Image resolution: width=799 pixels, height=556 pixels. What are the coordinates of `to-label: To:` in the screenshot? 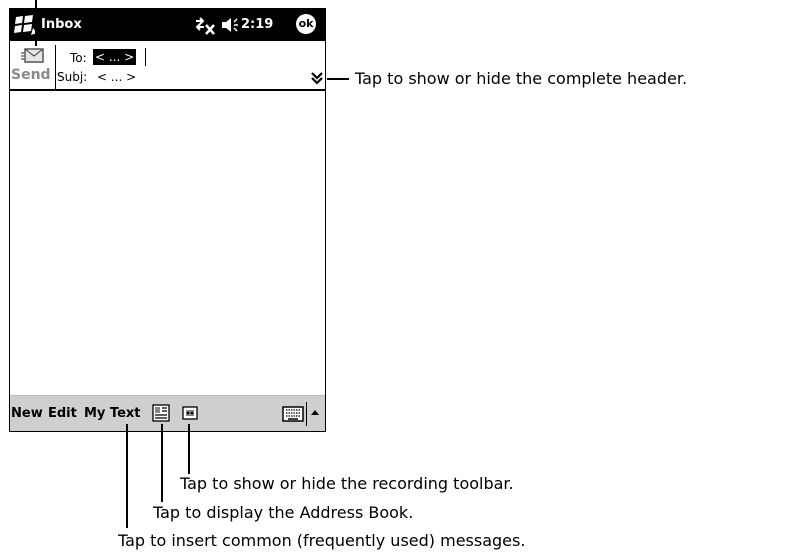 It's located at (78, 58).